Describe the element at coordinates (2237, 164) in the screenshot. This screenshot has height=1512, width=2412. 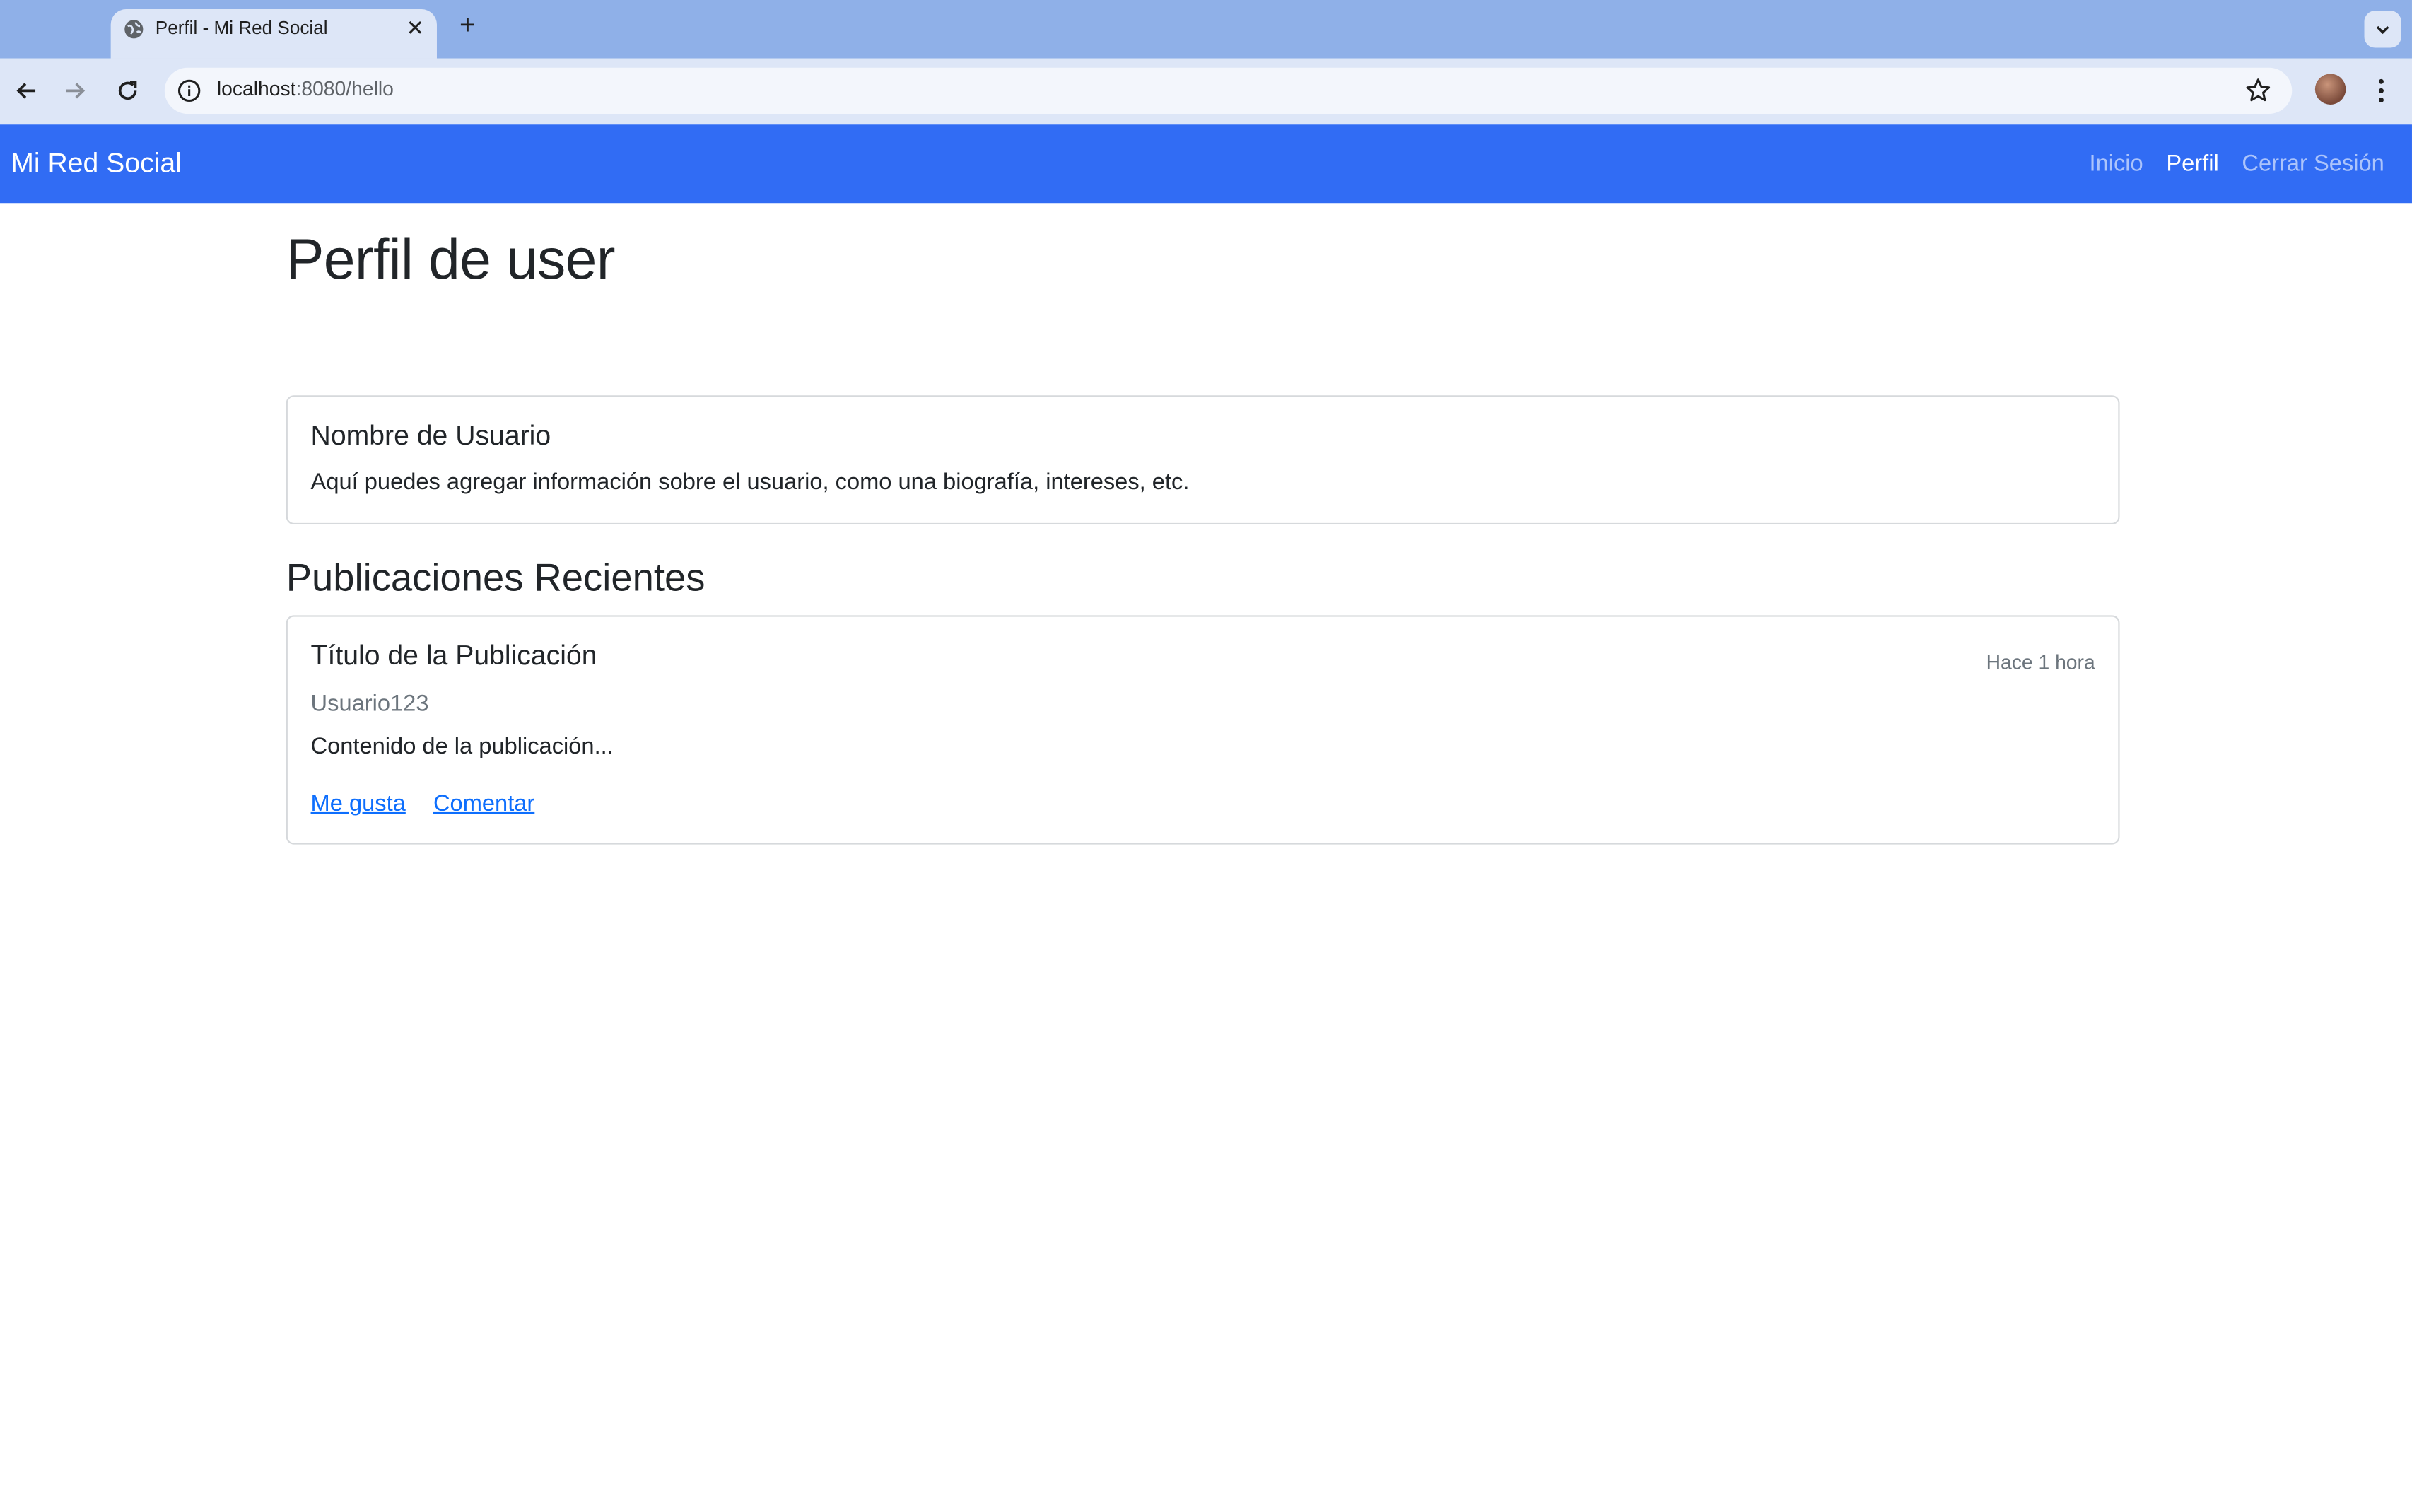
I see `nav-links: Inicio Perfil Cerrar Sesión` at that location.